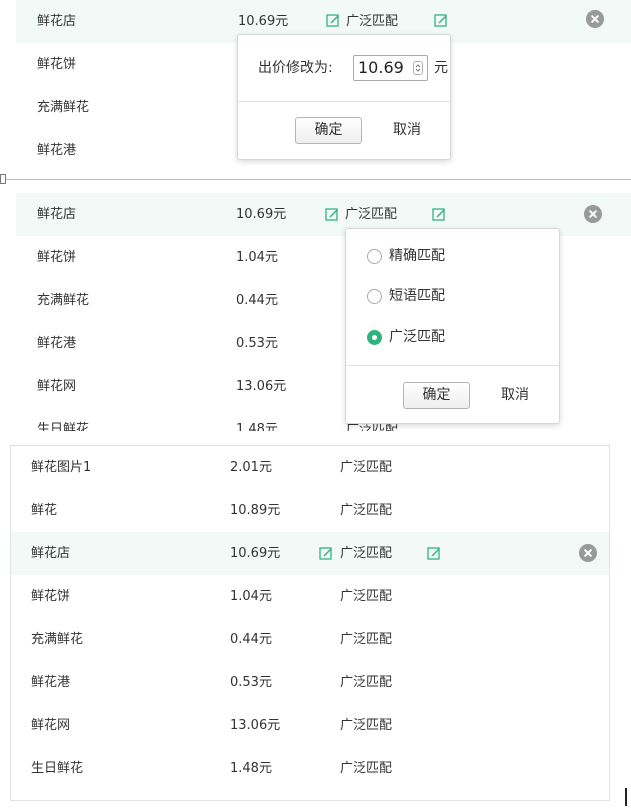  I want to click on bid-input: 10.69, so click(390, 68).